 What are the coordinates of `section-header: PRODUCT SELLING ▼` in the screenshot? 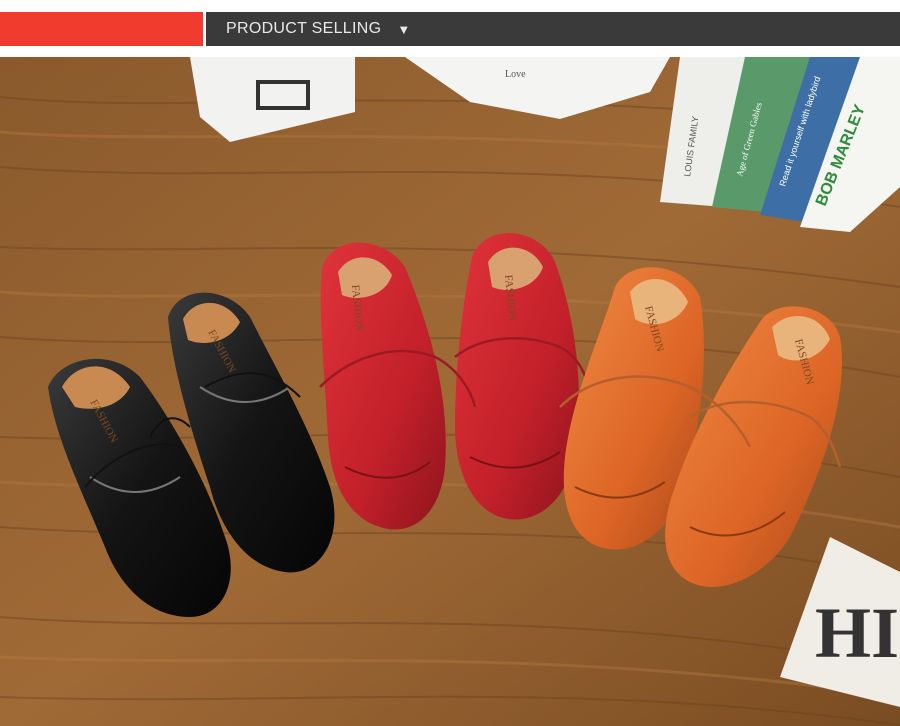 It's located at (450, 29).